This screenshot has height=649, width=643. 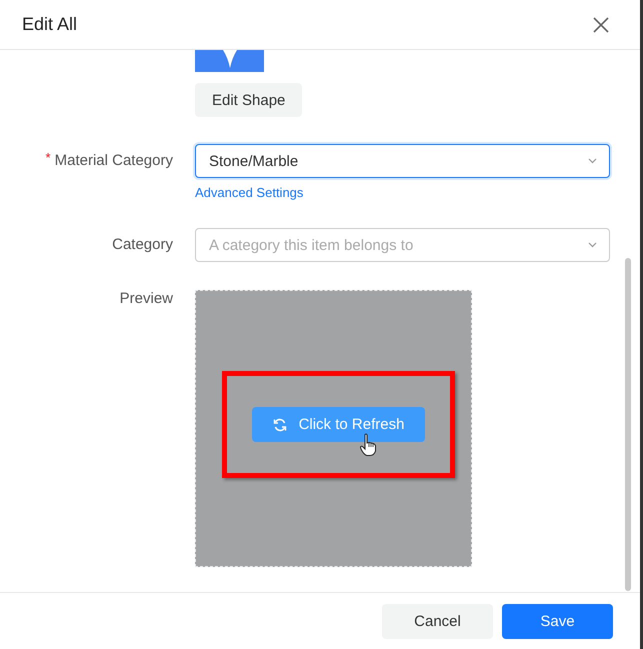 I want to click on select-field: A category this item belongs to, so click(x=402, y=245).